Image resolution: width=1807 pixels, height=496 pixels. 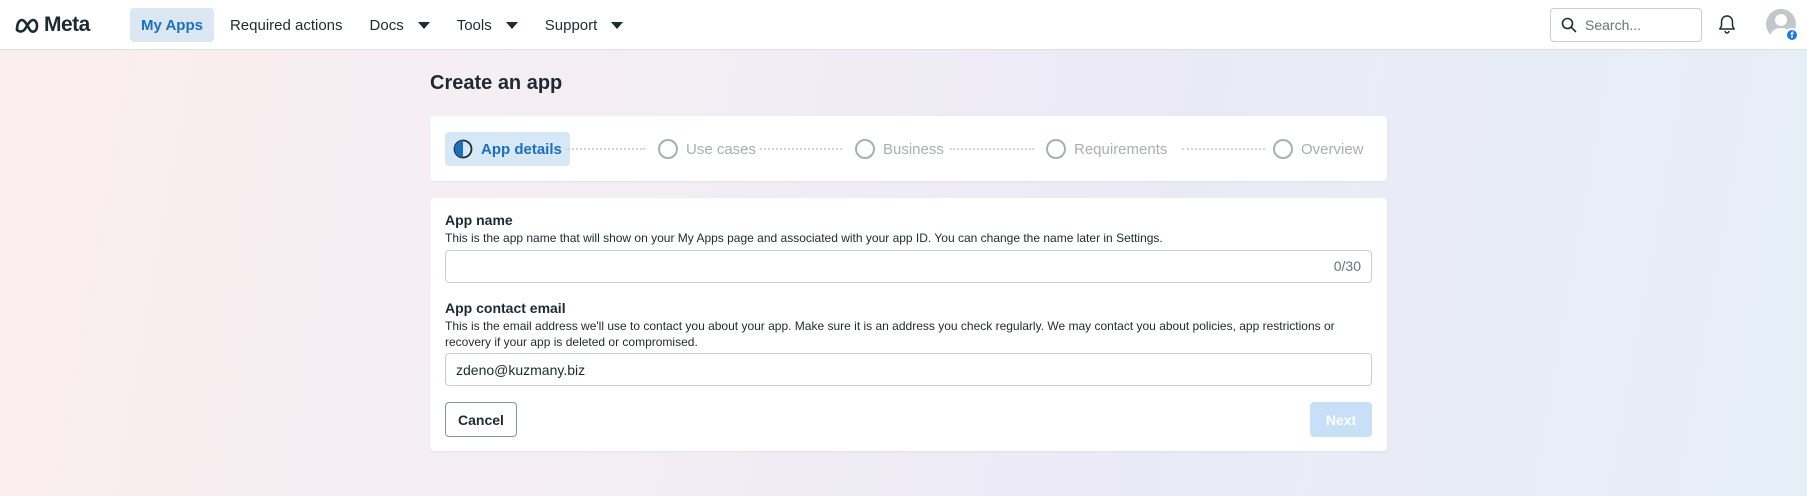 What do you see at coordinates (505, 308) in the screenshot?
I see `contact-email-label: App contact email` at bounding box center [505, 308].